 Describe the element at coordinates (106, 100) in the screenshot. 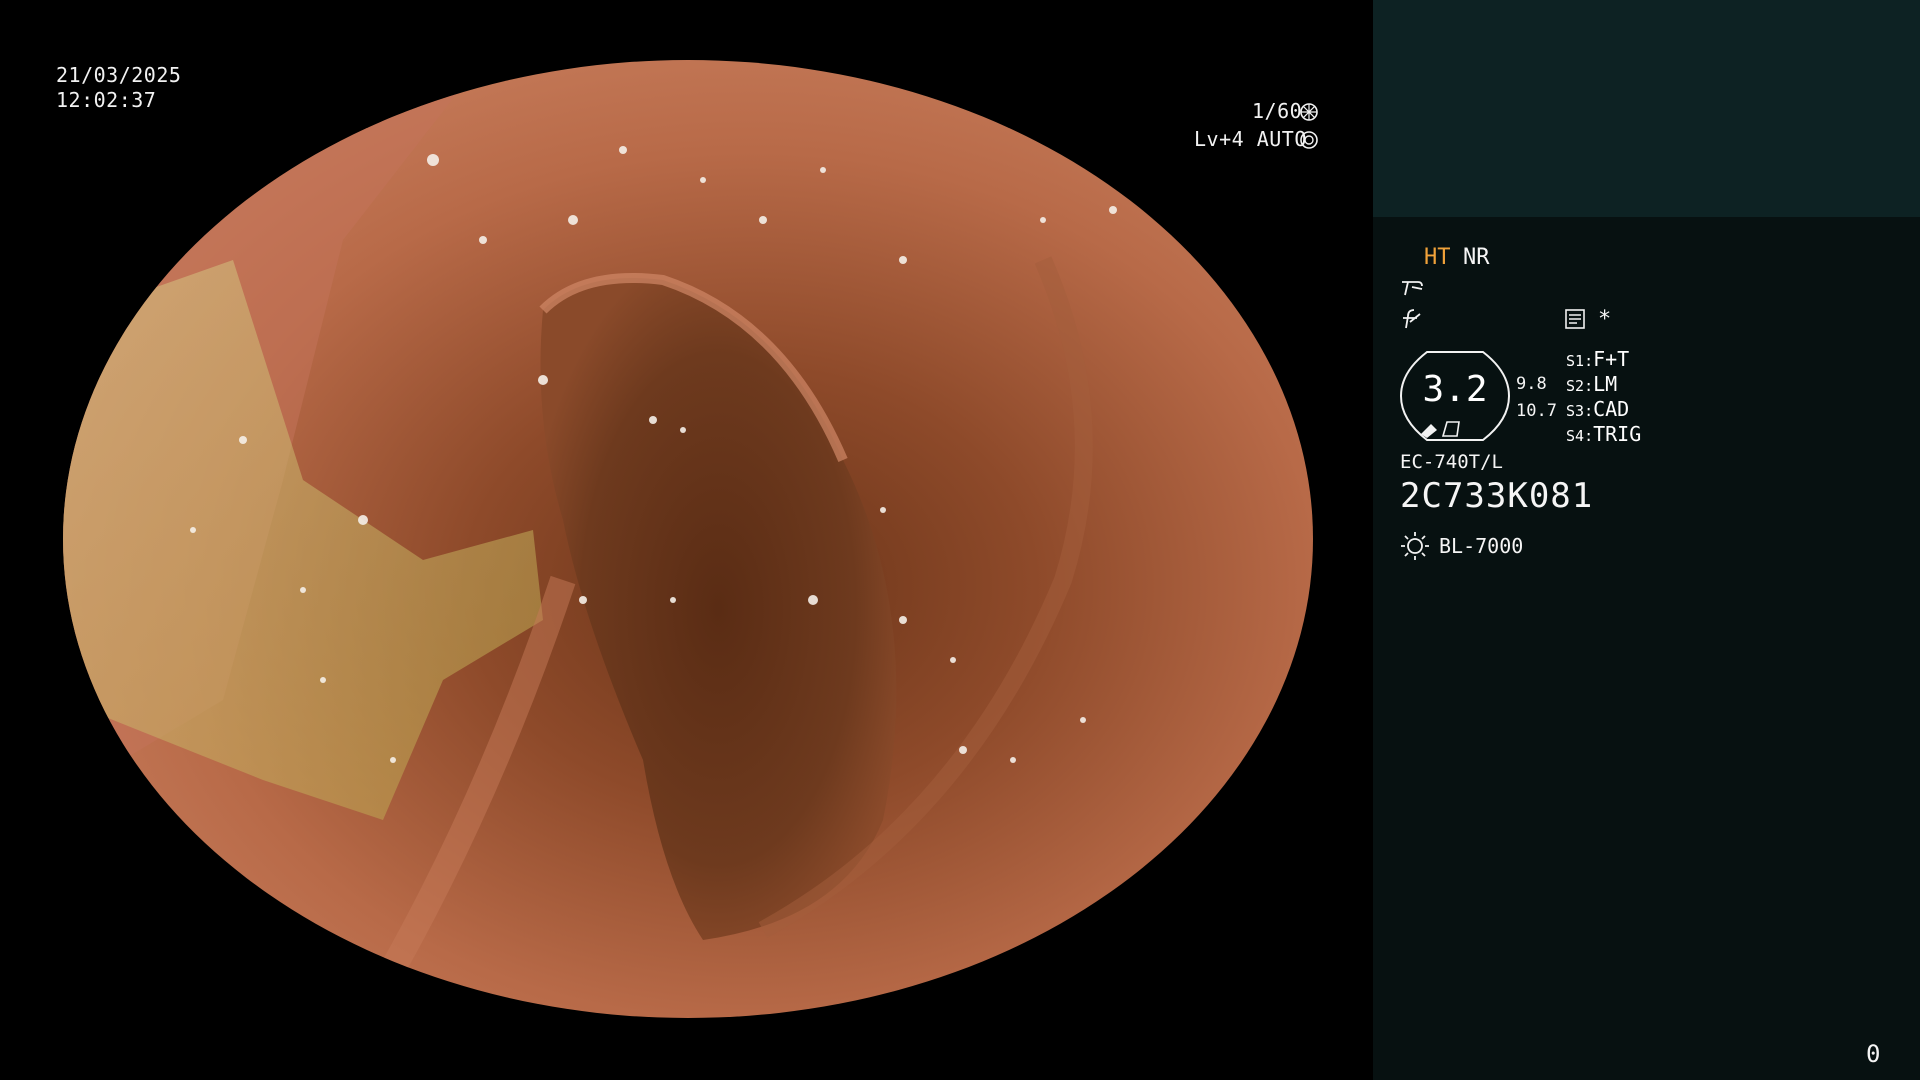

I see `time-readout: 12:02:37` at that location.